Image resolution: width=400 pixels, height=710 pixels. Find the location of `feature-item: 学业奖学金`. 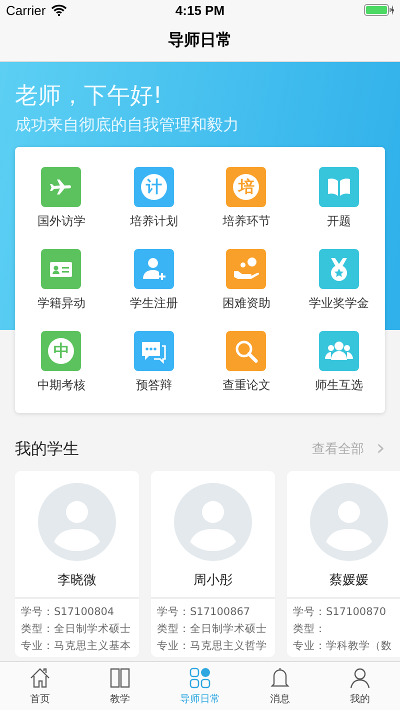

feature-item: 学业奖学金 is located at coordinates (338, 280).